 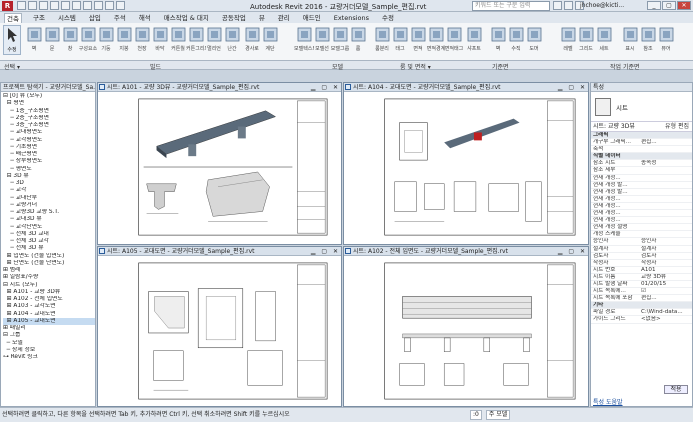 I want to click on tree-item: ─ 교량3D 교량 S.T., so click(x=49, y=212).